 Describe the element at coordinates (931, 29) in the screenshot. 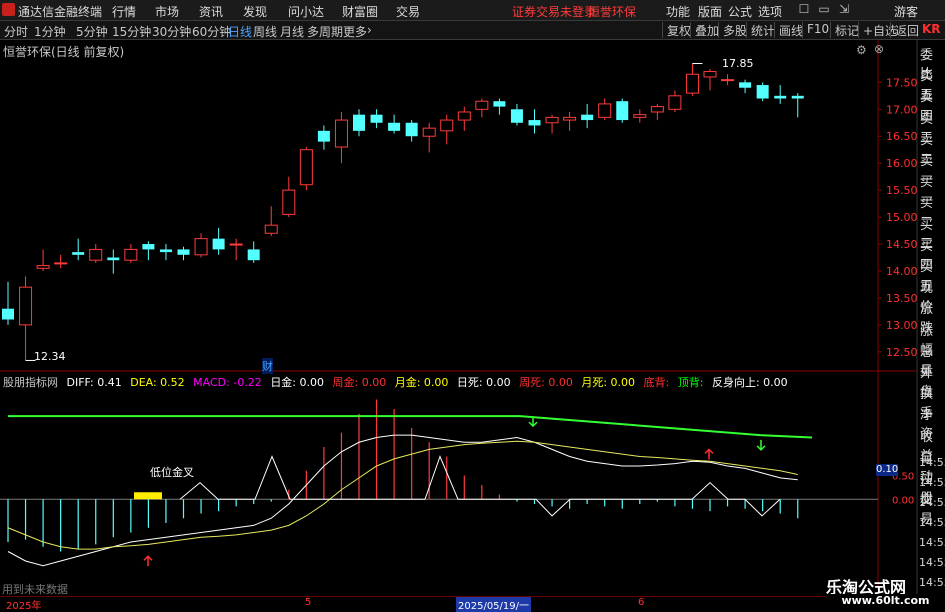

I see `kr-label: KR` at that location.